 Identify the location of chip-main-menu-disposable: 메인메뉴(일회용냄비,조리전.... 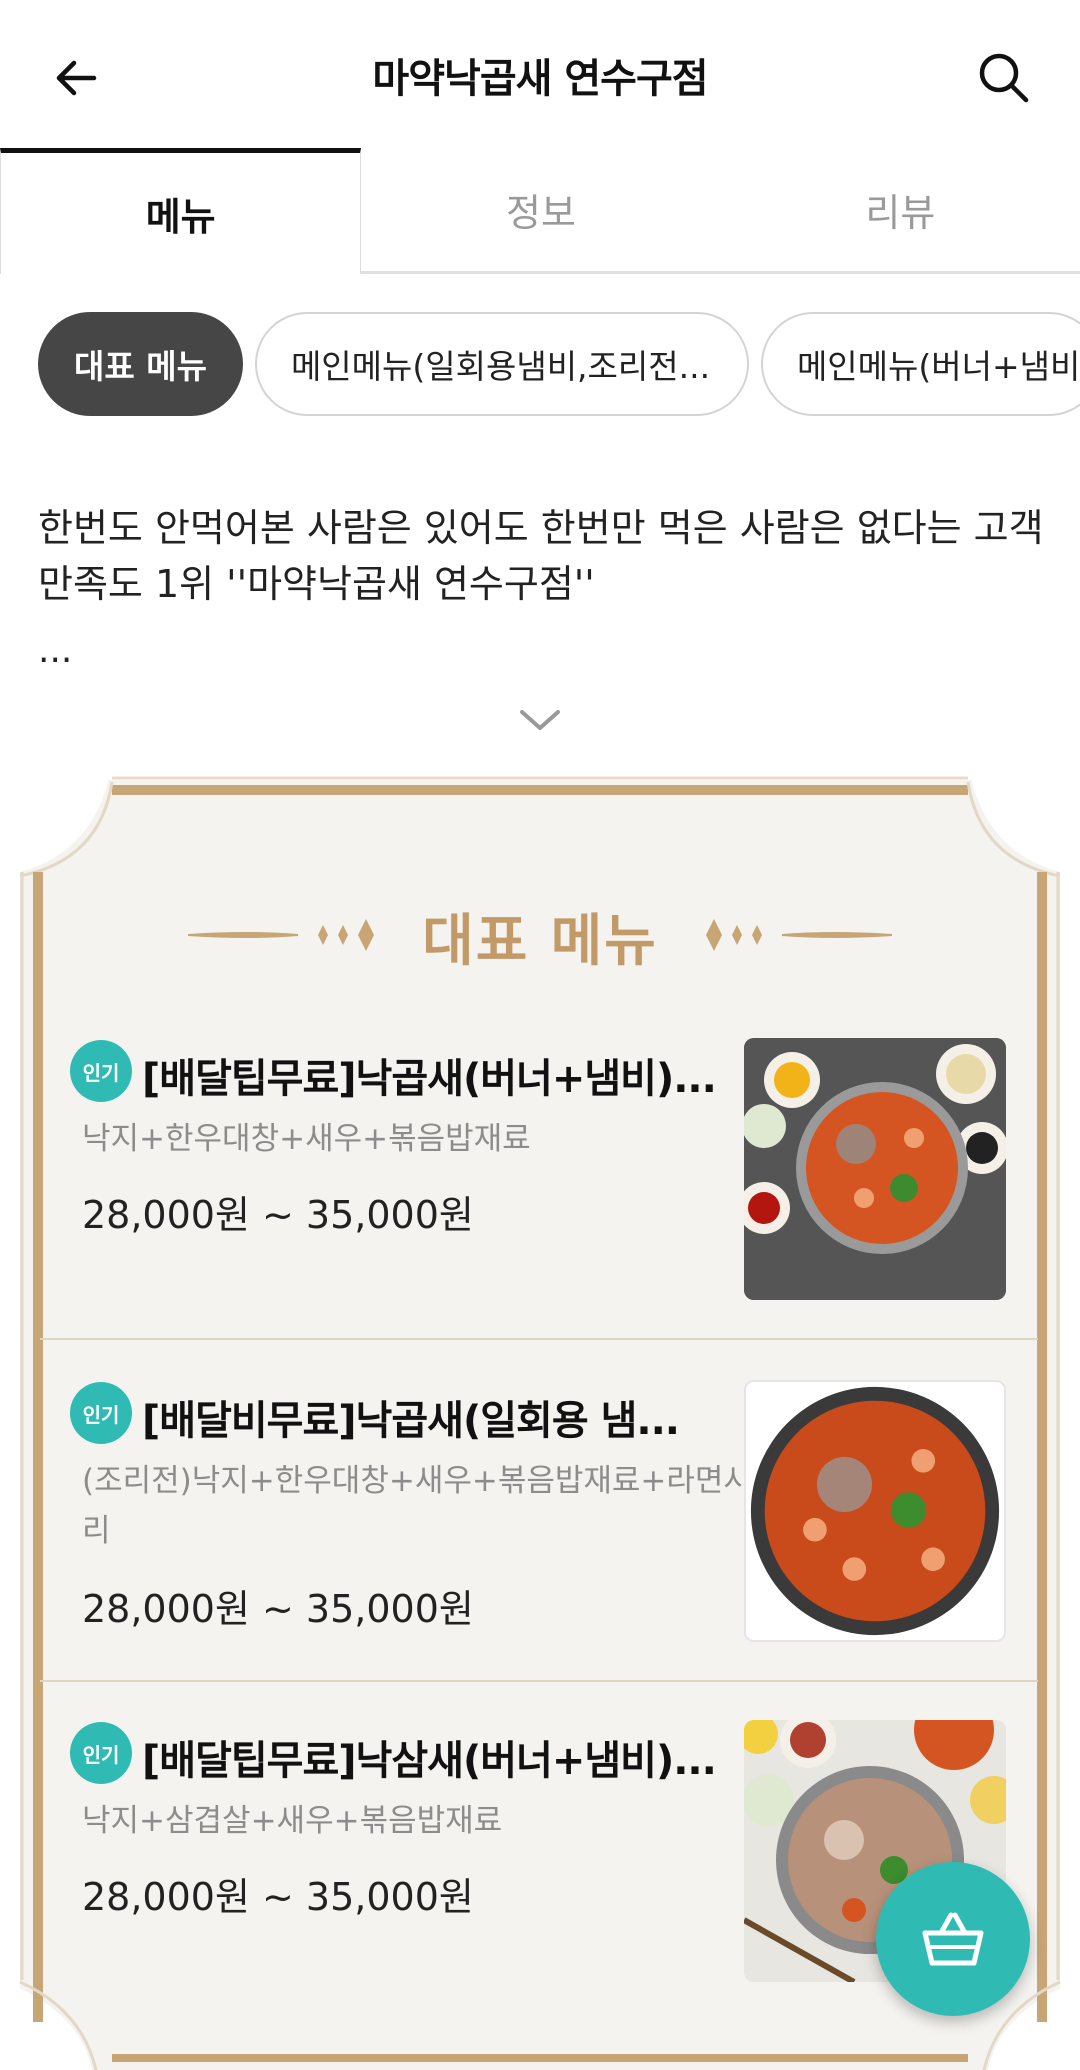
(501, 364).